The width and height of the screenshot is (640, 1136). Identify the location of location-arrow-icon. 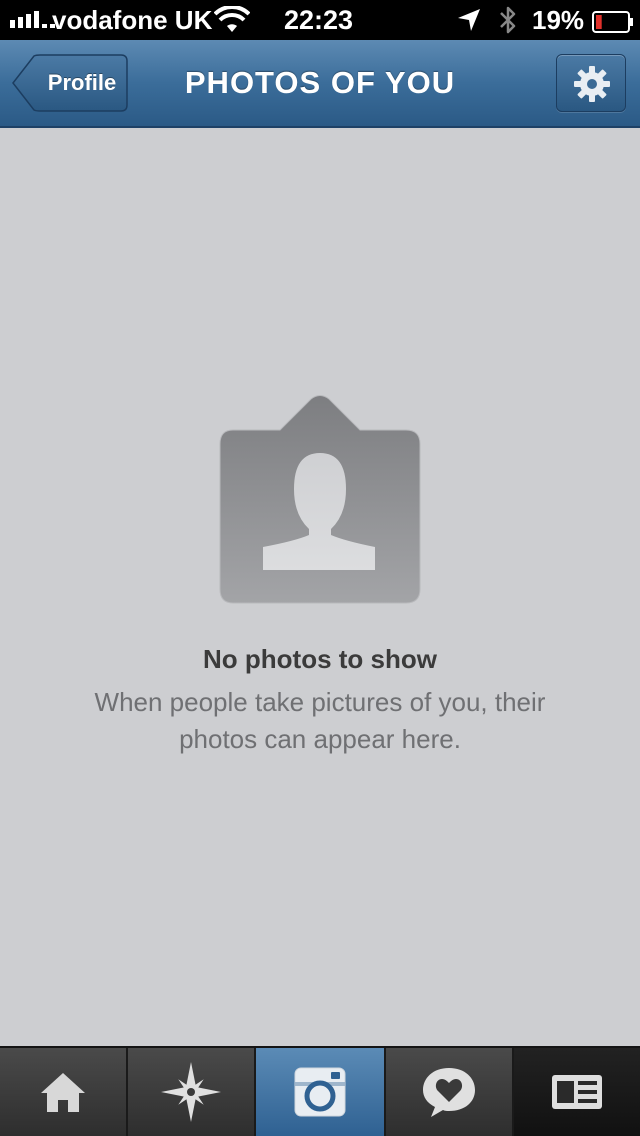
(469, 23).